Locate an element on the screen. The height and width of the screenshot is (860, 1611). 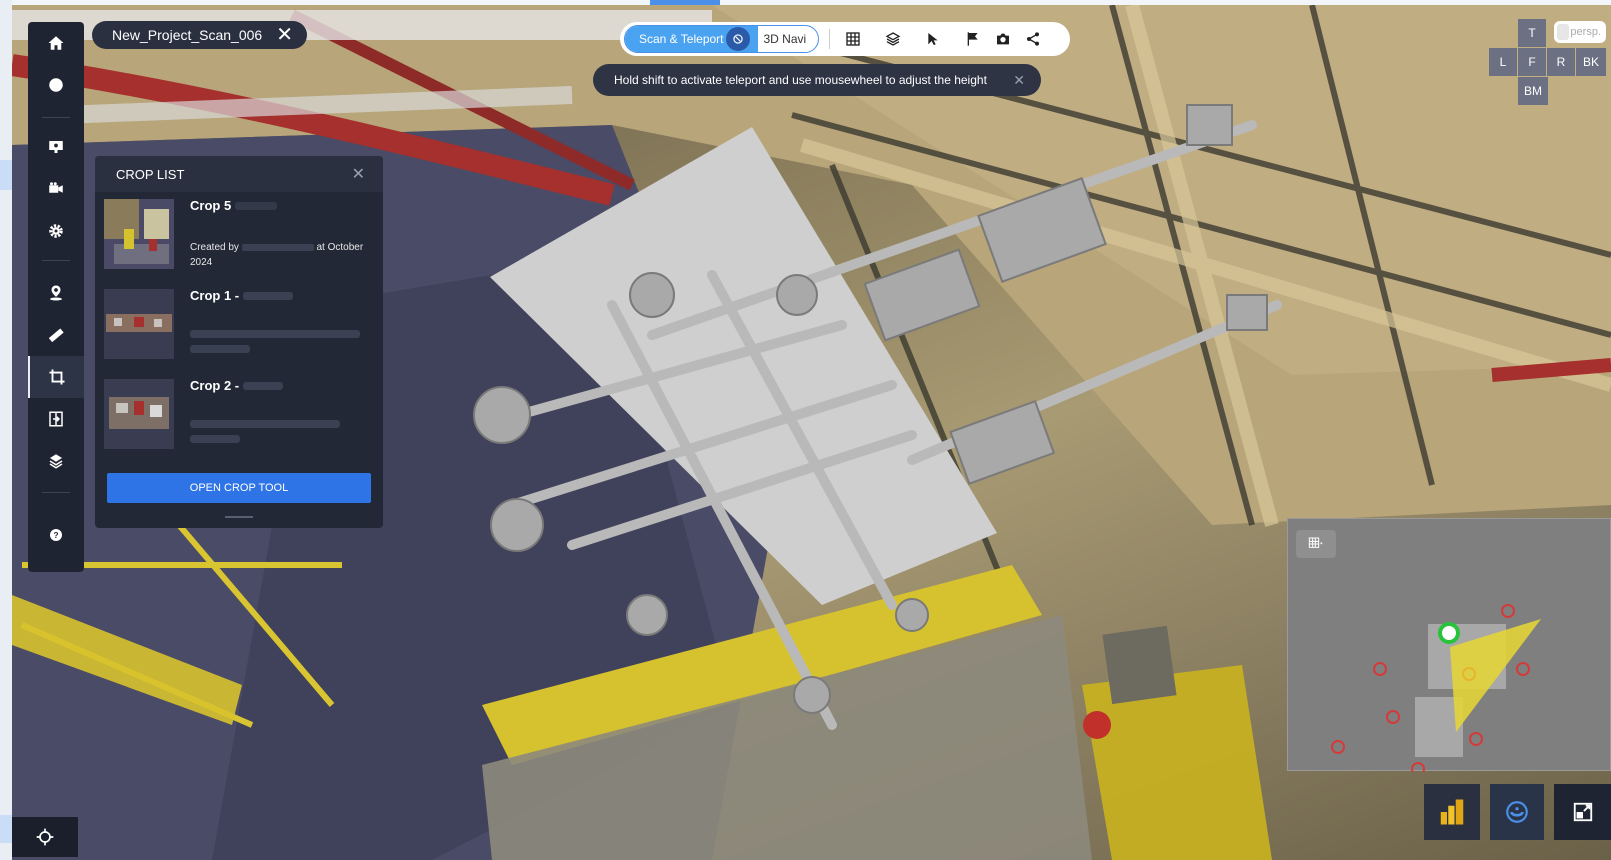
toggle-knob is located at coordinates (1563, 32).